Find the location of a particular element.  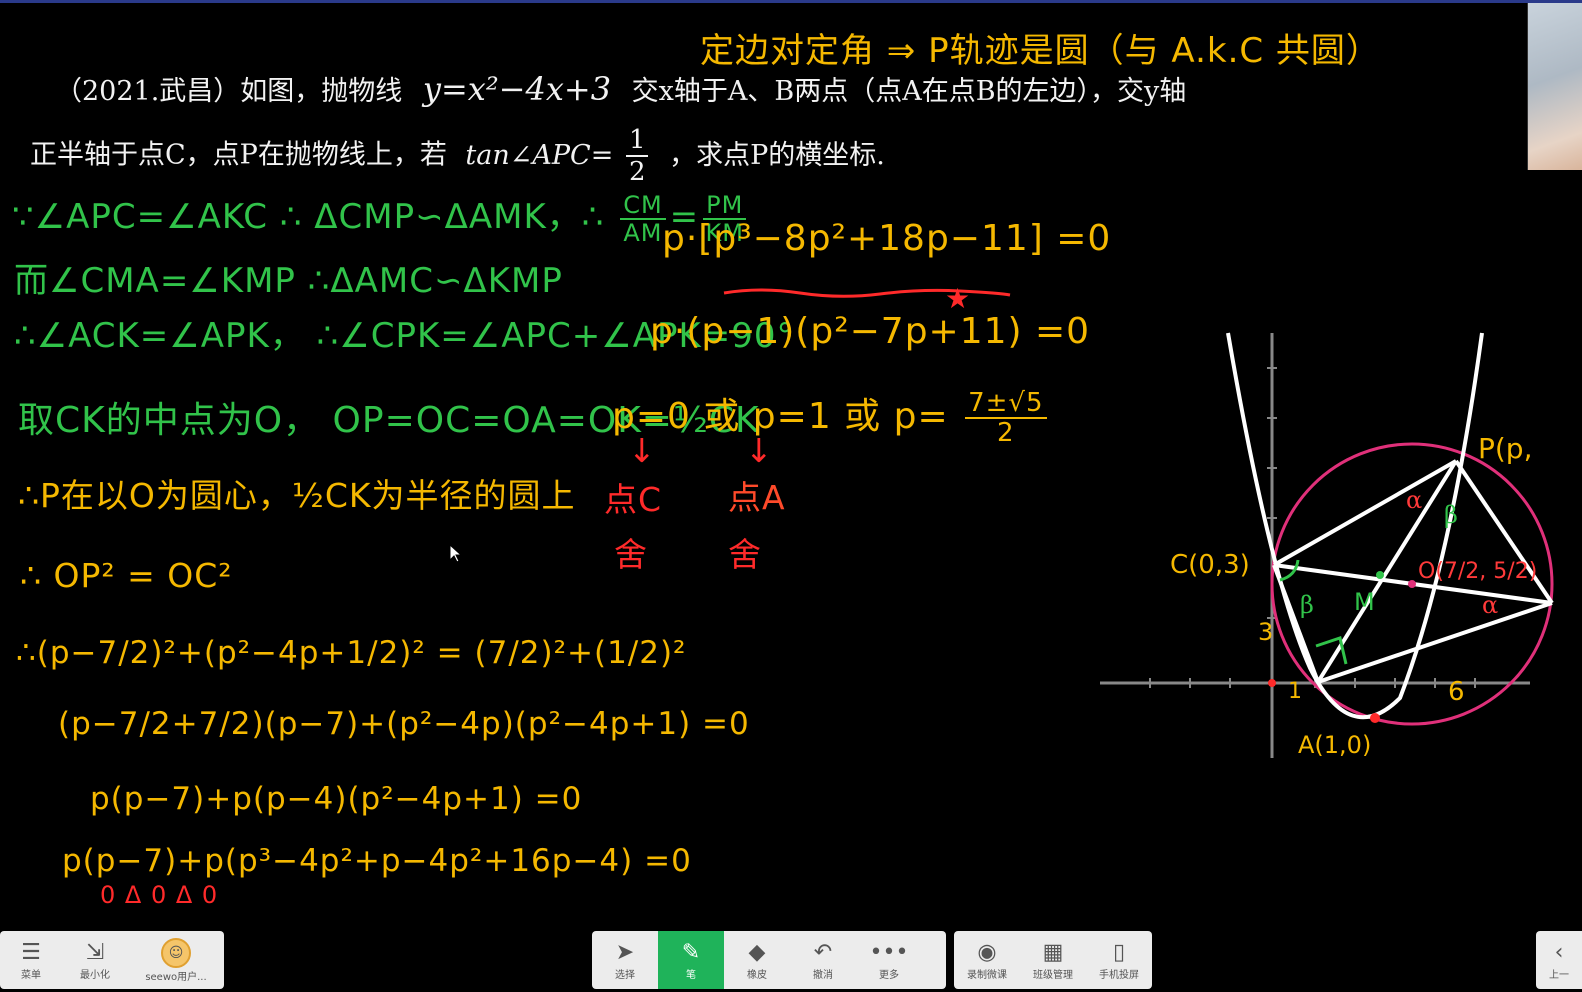

select-tool-button: ➤ 选择 is located at coordinates (625, 960).